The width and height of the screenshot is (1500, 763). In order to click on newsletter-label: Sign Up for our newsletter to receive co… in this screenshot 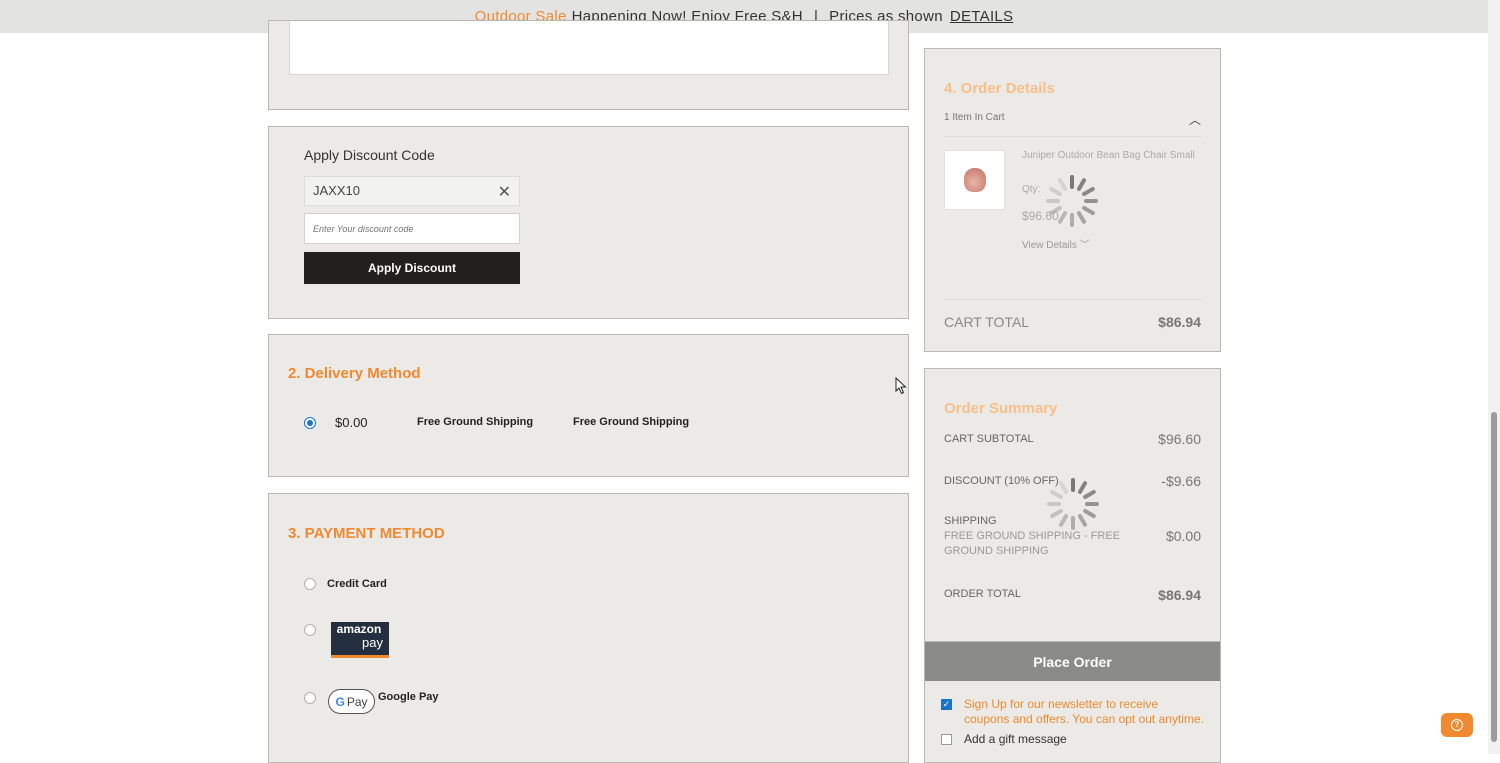, I will do `click(1084, 711)`.